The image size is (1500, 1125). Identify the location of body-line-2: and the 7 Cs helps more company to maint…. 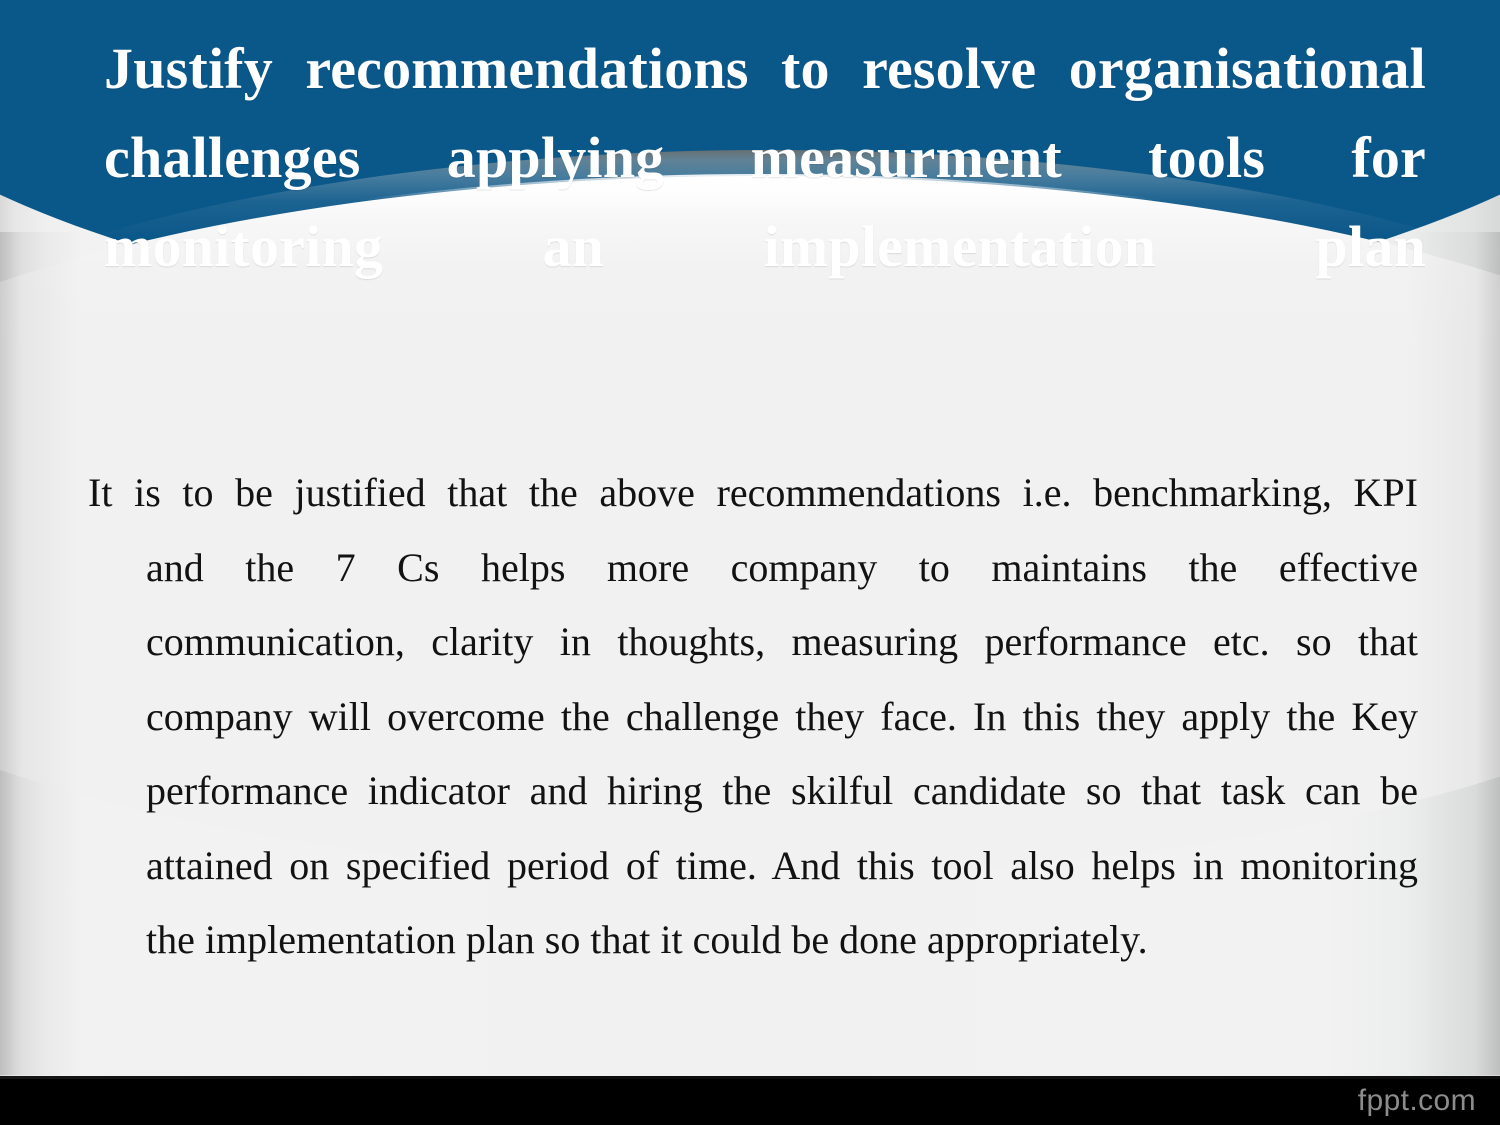
(782, 567).